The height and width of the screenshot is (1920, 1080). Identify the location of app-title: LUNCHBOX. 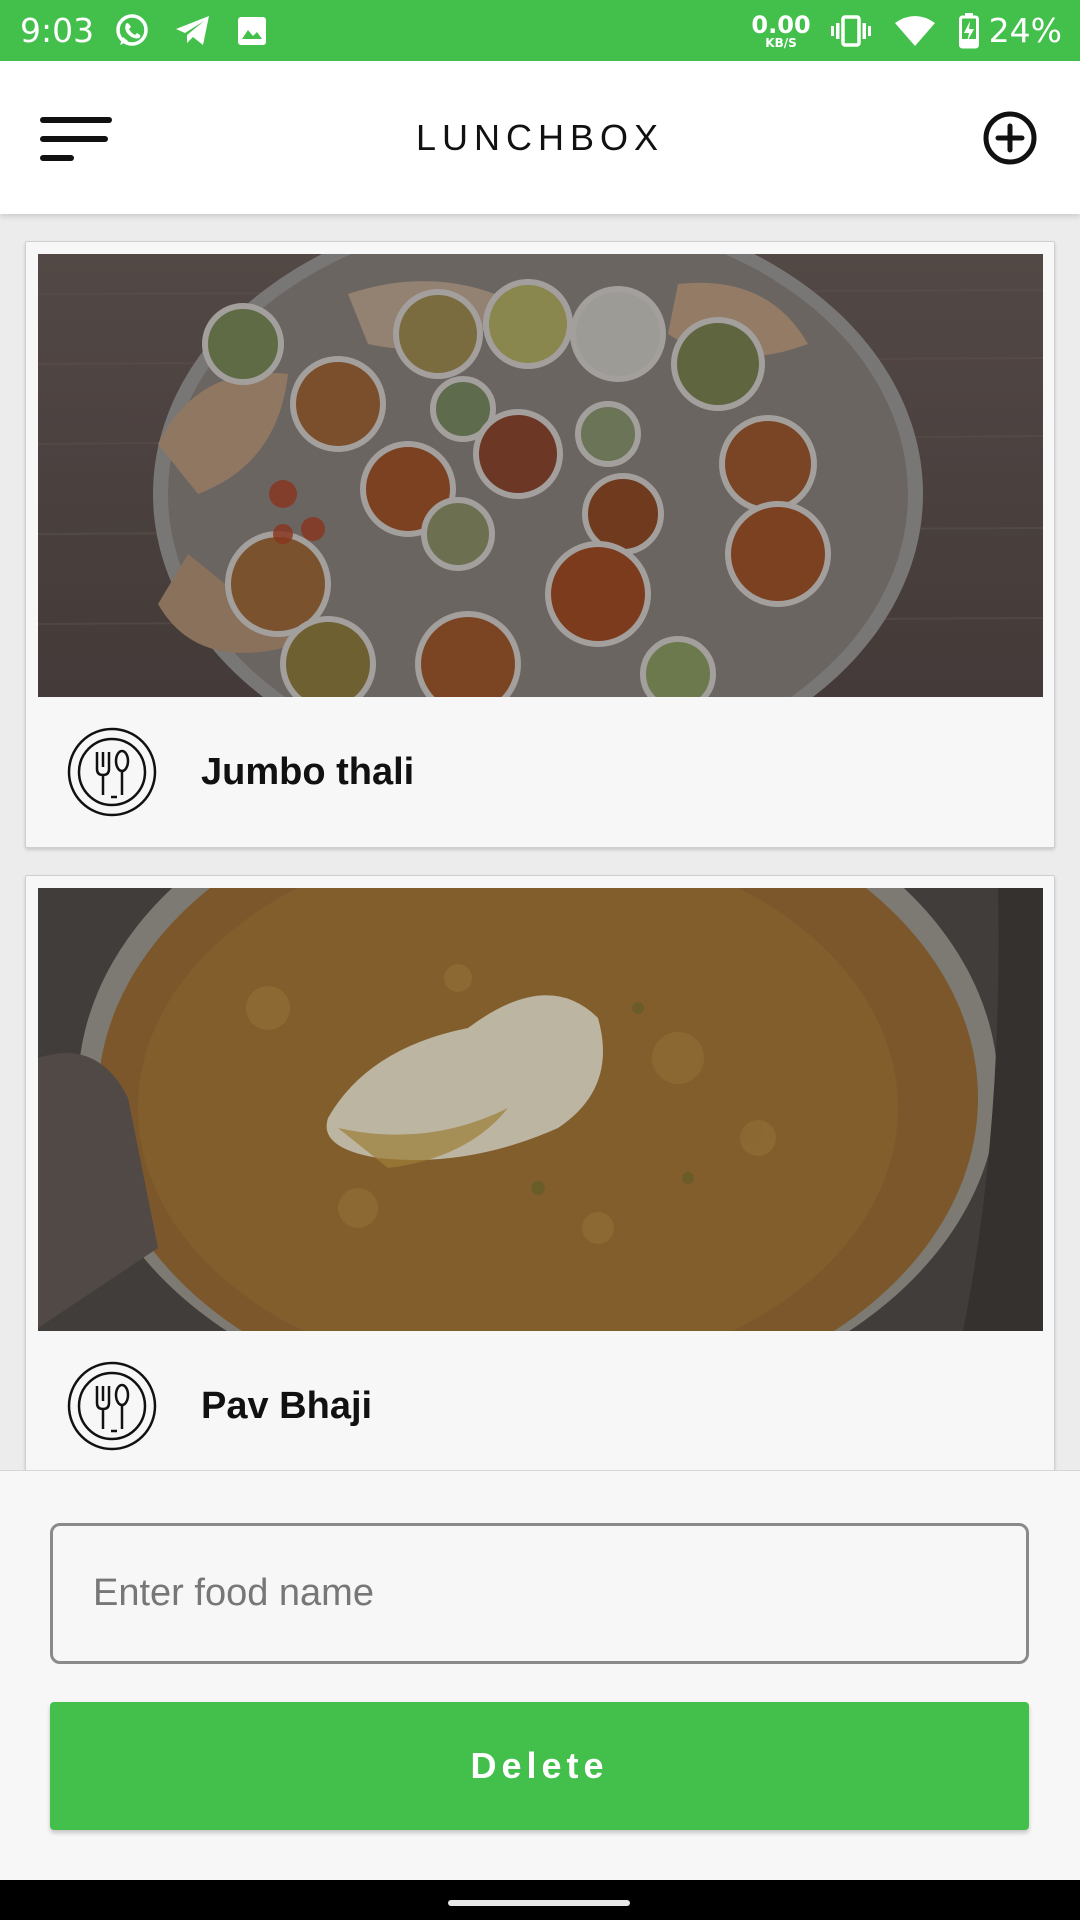
(540, 137).